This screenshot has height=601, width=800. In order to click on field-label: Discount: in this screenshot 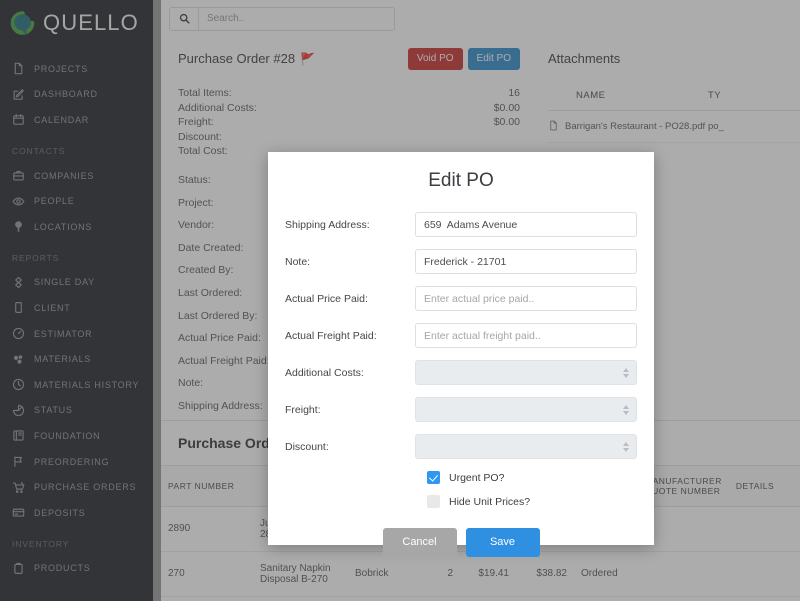, I will do `click(307, 446)`.